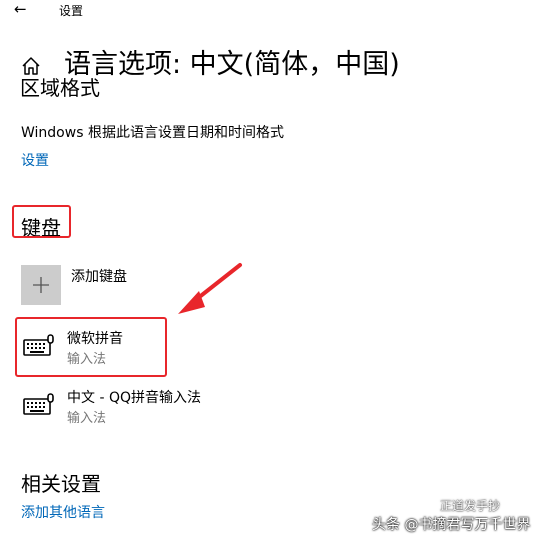 Image resolution: width=539 pixels, height=545 pixels. I want to click on region-format-heading: 区域格式, so click(60, 87).